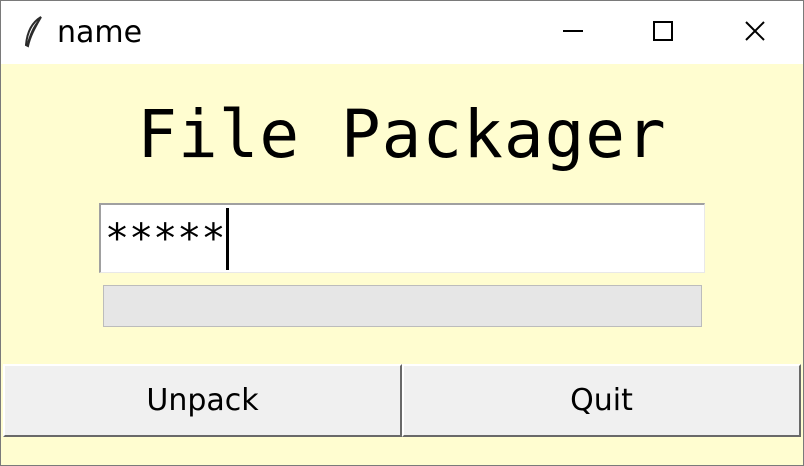 The image size is (804, 466). Describe the element at coordinates (601, 400) in the screenshot. I see `quit-button: Quit` at that location.